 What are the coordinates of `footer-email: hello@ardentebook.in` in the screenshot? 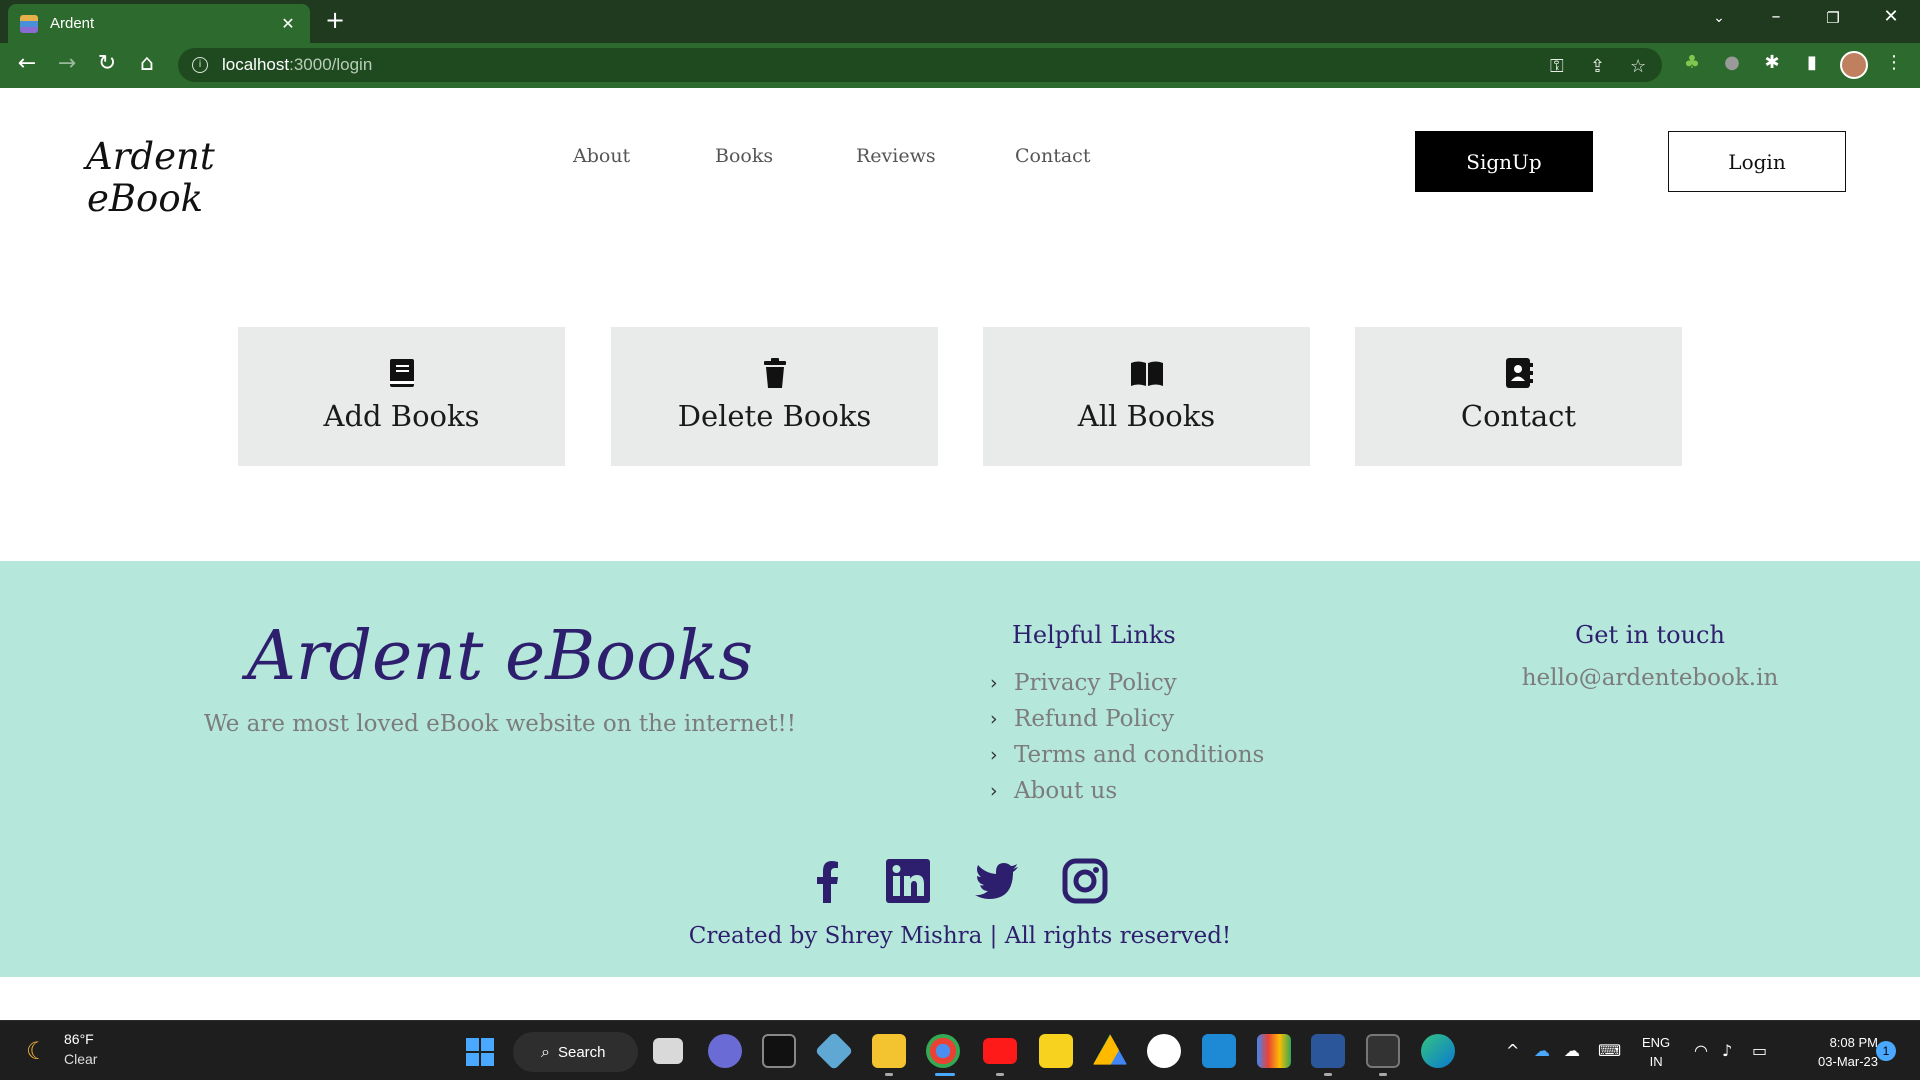 It's located at (1650, 678).